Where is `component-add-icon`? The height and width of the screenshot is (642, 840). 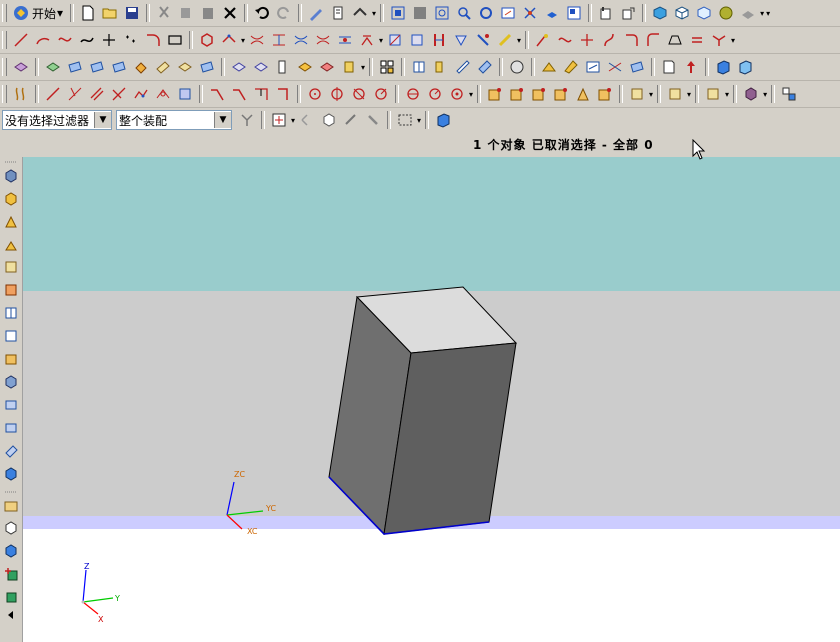 component-add-icon is located at coordinates (495, 94).